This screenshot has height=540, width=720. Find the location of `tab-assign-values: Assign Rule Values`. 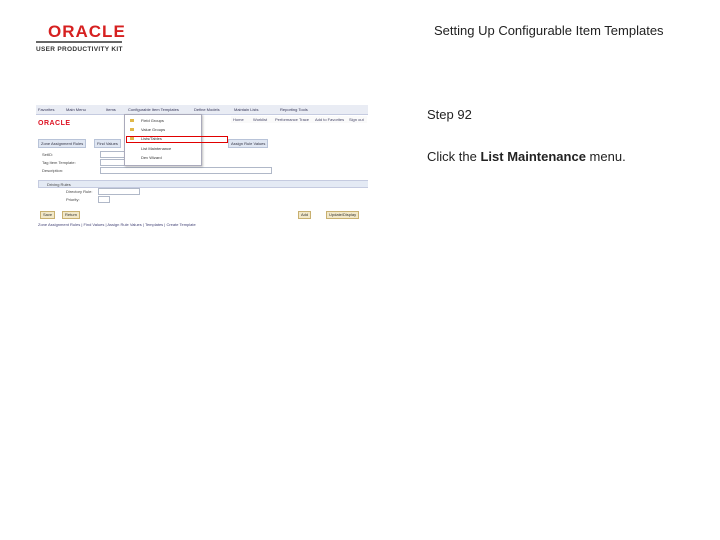

tab-assign-values: Assign Rule Values is located at coordinates (248, 143).